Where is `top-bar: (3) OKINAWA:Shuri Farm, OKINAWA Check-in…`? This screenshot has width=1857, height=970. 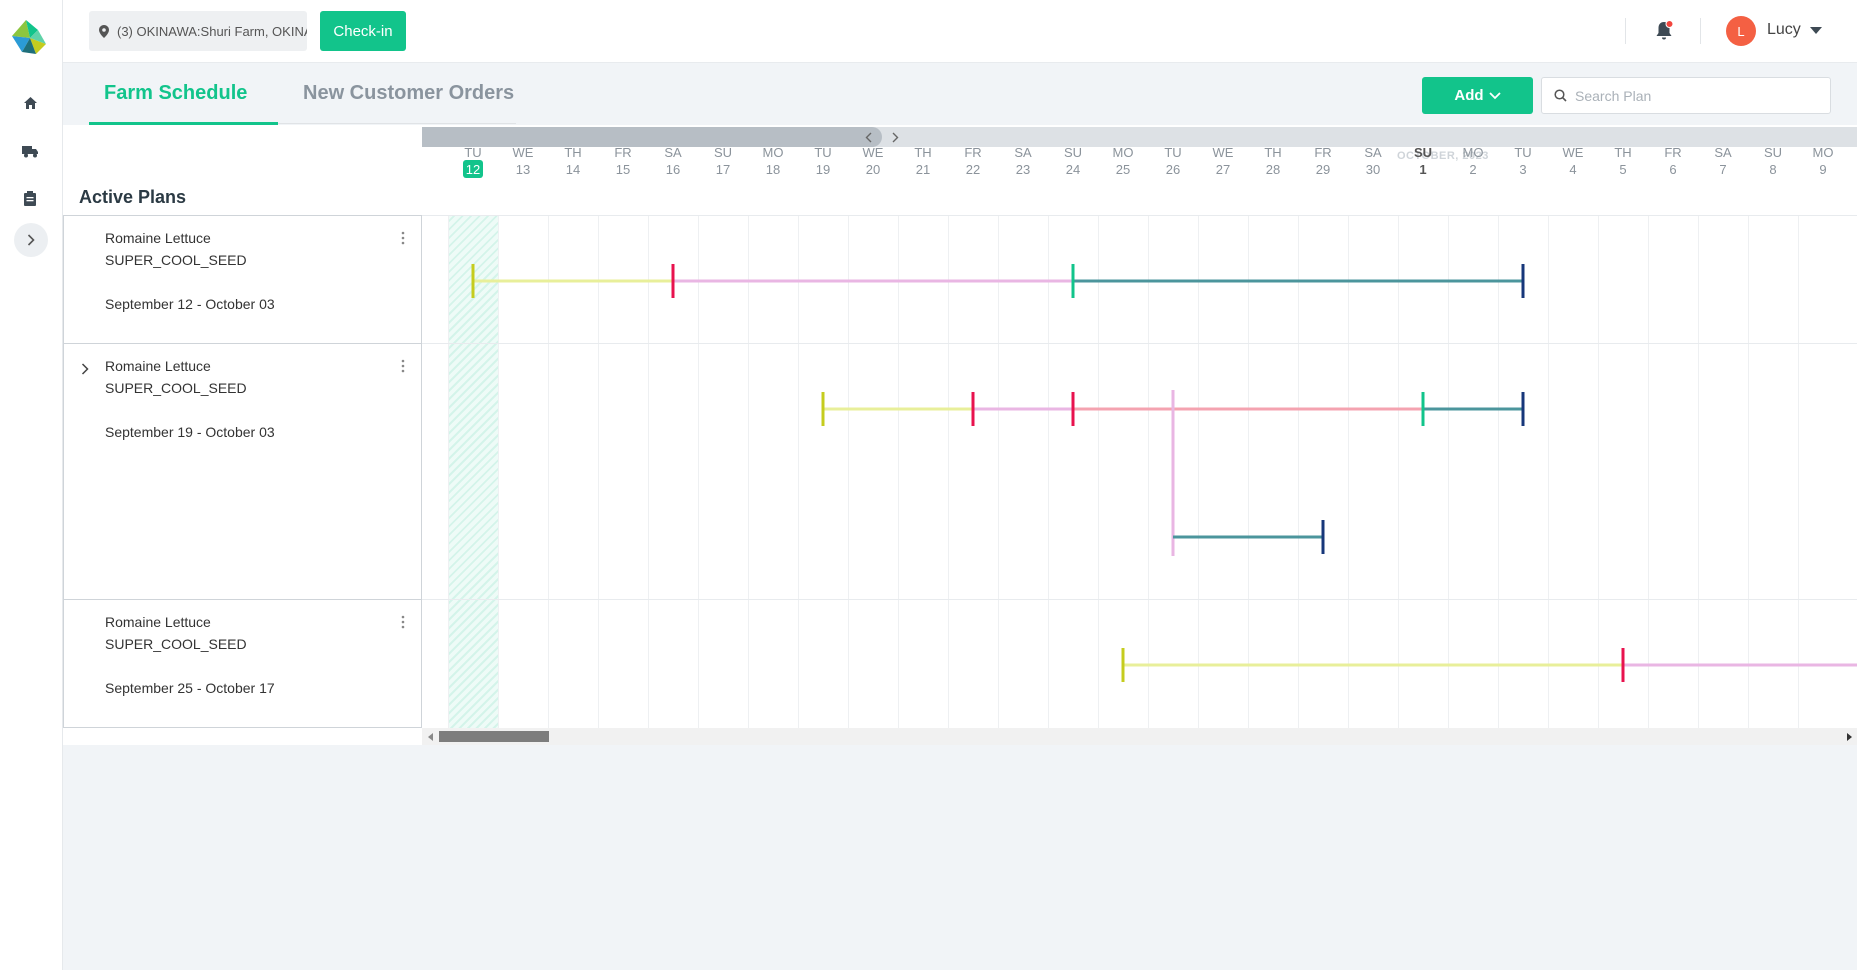 top-bar: (3) OKINAWA:Shuri Farm, OKINAWA Check-in… is located at coordinates (960, 31).